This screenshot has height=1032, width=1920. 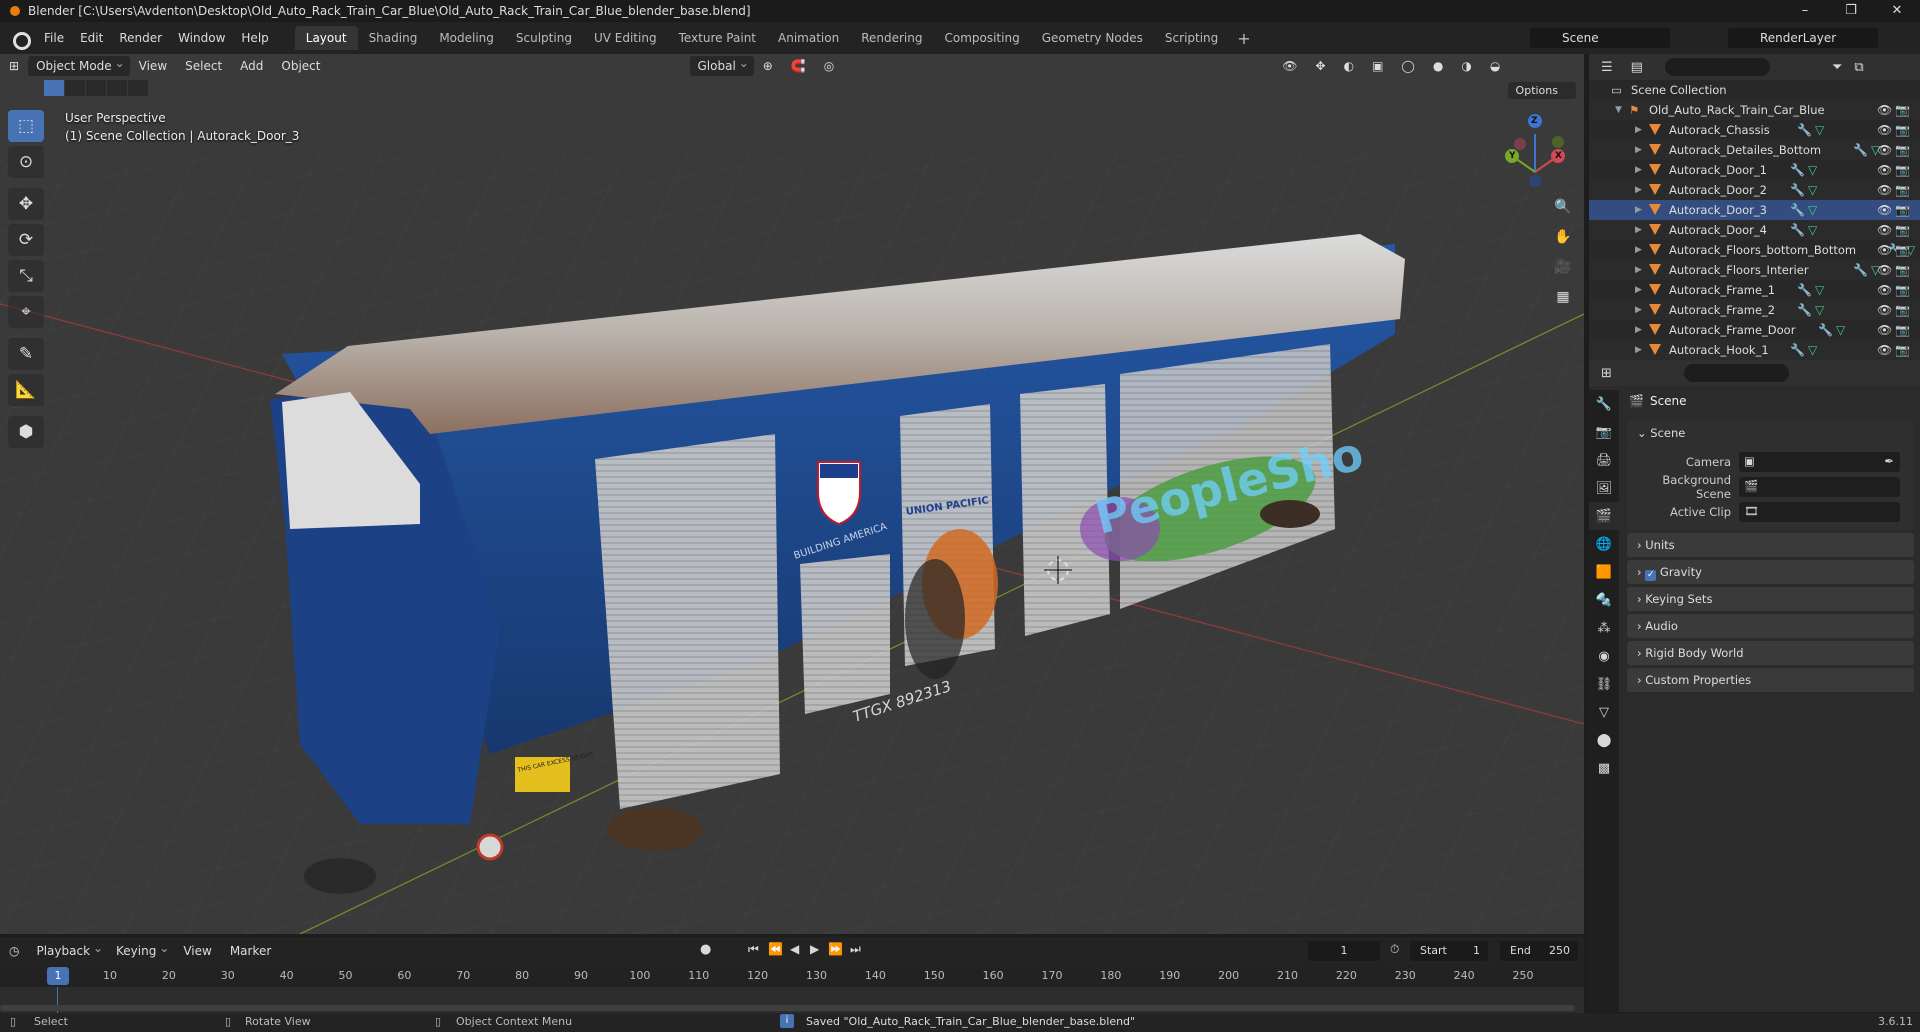 What do you see at coordinates (1754, 270) in the screenshot?
I see `outliner-row-object: ▶ Autorack_Floors_Interier 🔧 ▽ 👁 📷` at bounding box center [1754, 270].